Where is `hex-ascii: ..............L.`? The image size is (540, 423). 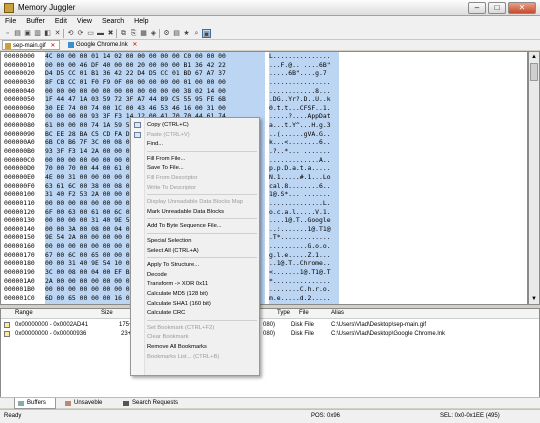 hex-ascii: ..............L. is located at coordinates (304, 203).